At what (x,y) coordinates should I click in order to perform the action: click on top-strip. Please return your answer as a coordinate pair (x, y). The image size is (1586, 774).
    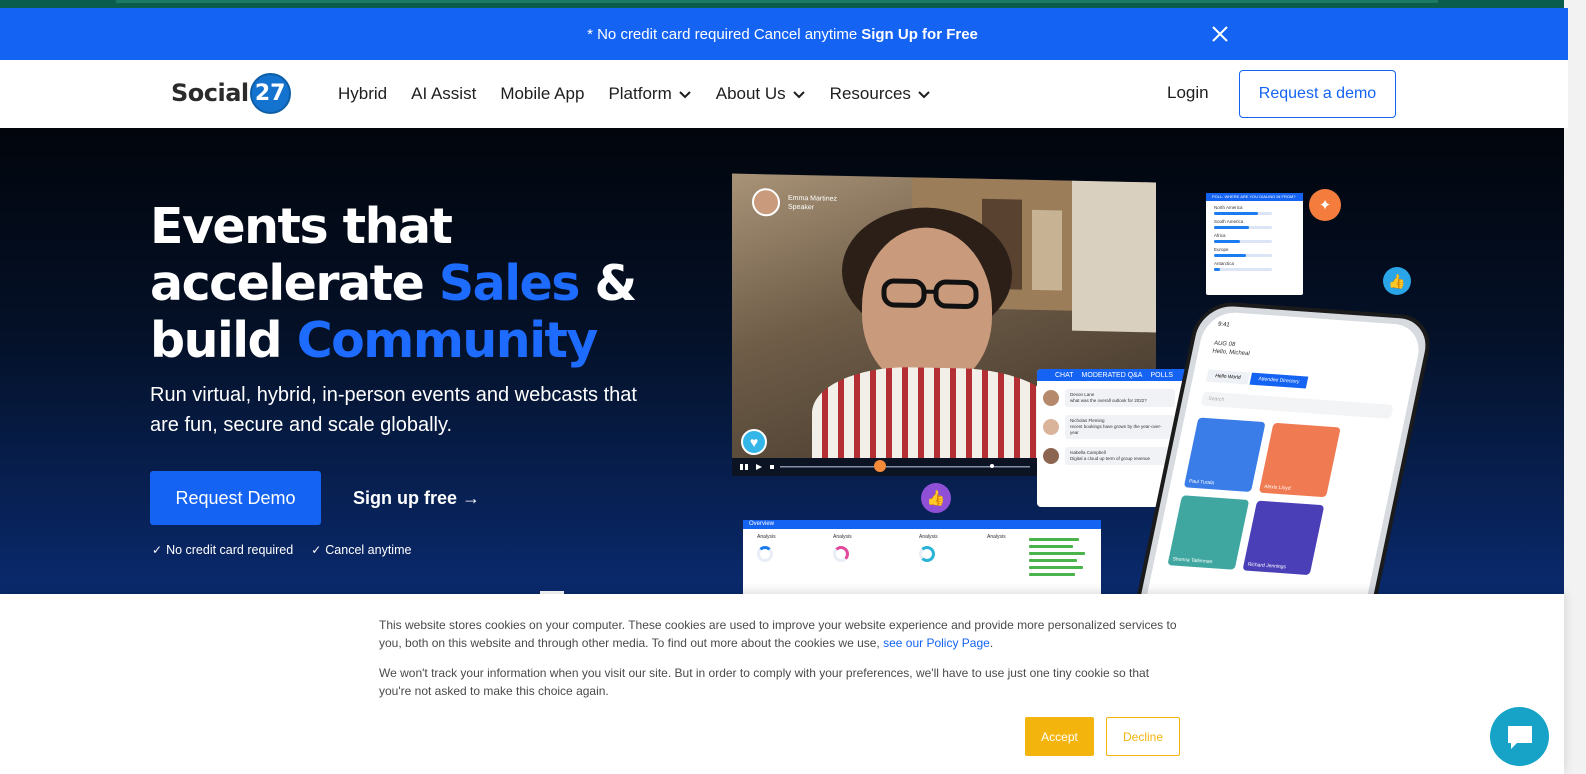
    Looking at the image, I should click on (784, 4).